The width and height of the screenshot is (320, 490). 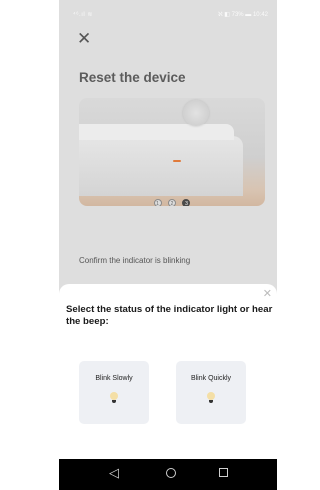 I want to click on device-illustration: 1 2 3, so click(x=172, y=152).